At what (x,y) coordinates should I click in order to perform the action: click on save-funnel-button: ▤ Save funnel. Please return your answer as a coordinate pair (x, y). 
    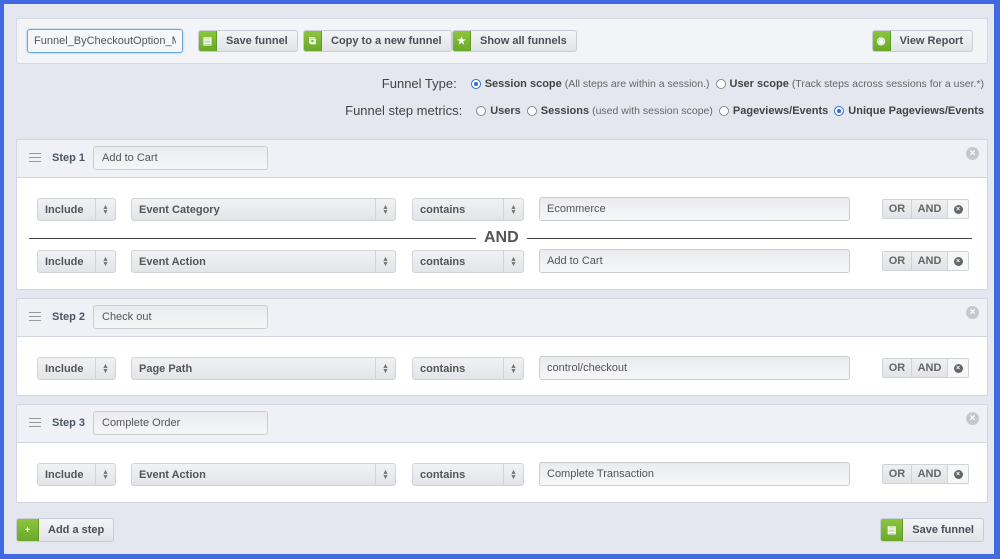
    Looking at the image, I should click on (248, 41).